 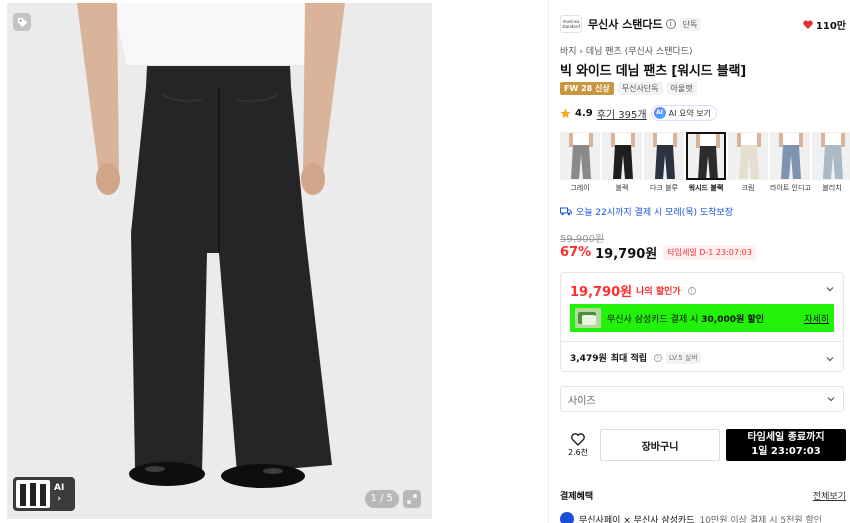 I want to click on buy-button-line2: 1일 23:07:03, so click(x=786, y=451).